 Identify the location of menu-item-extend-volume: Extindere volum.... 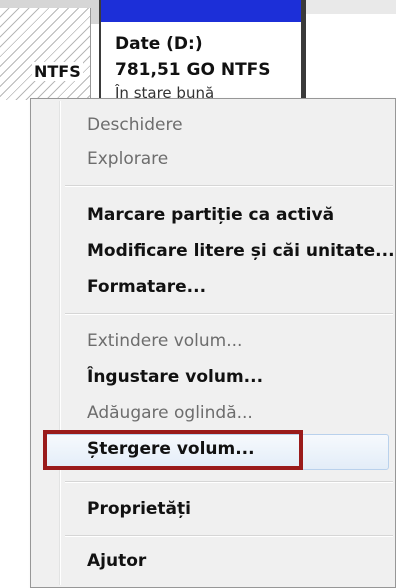
(164, 341).